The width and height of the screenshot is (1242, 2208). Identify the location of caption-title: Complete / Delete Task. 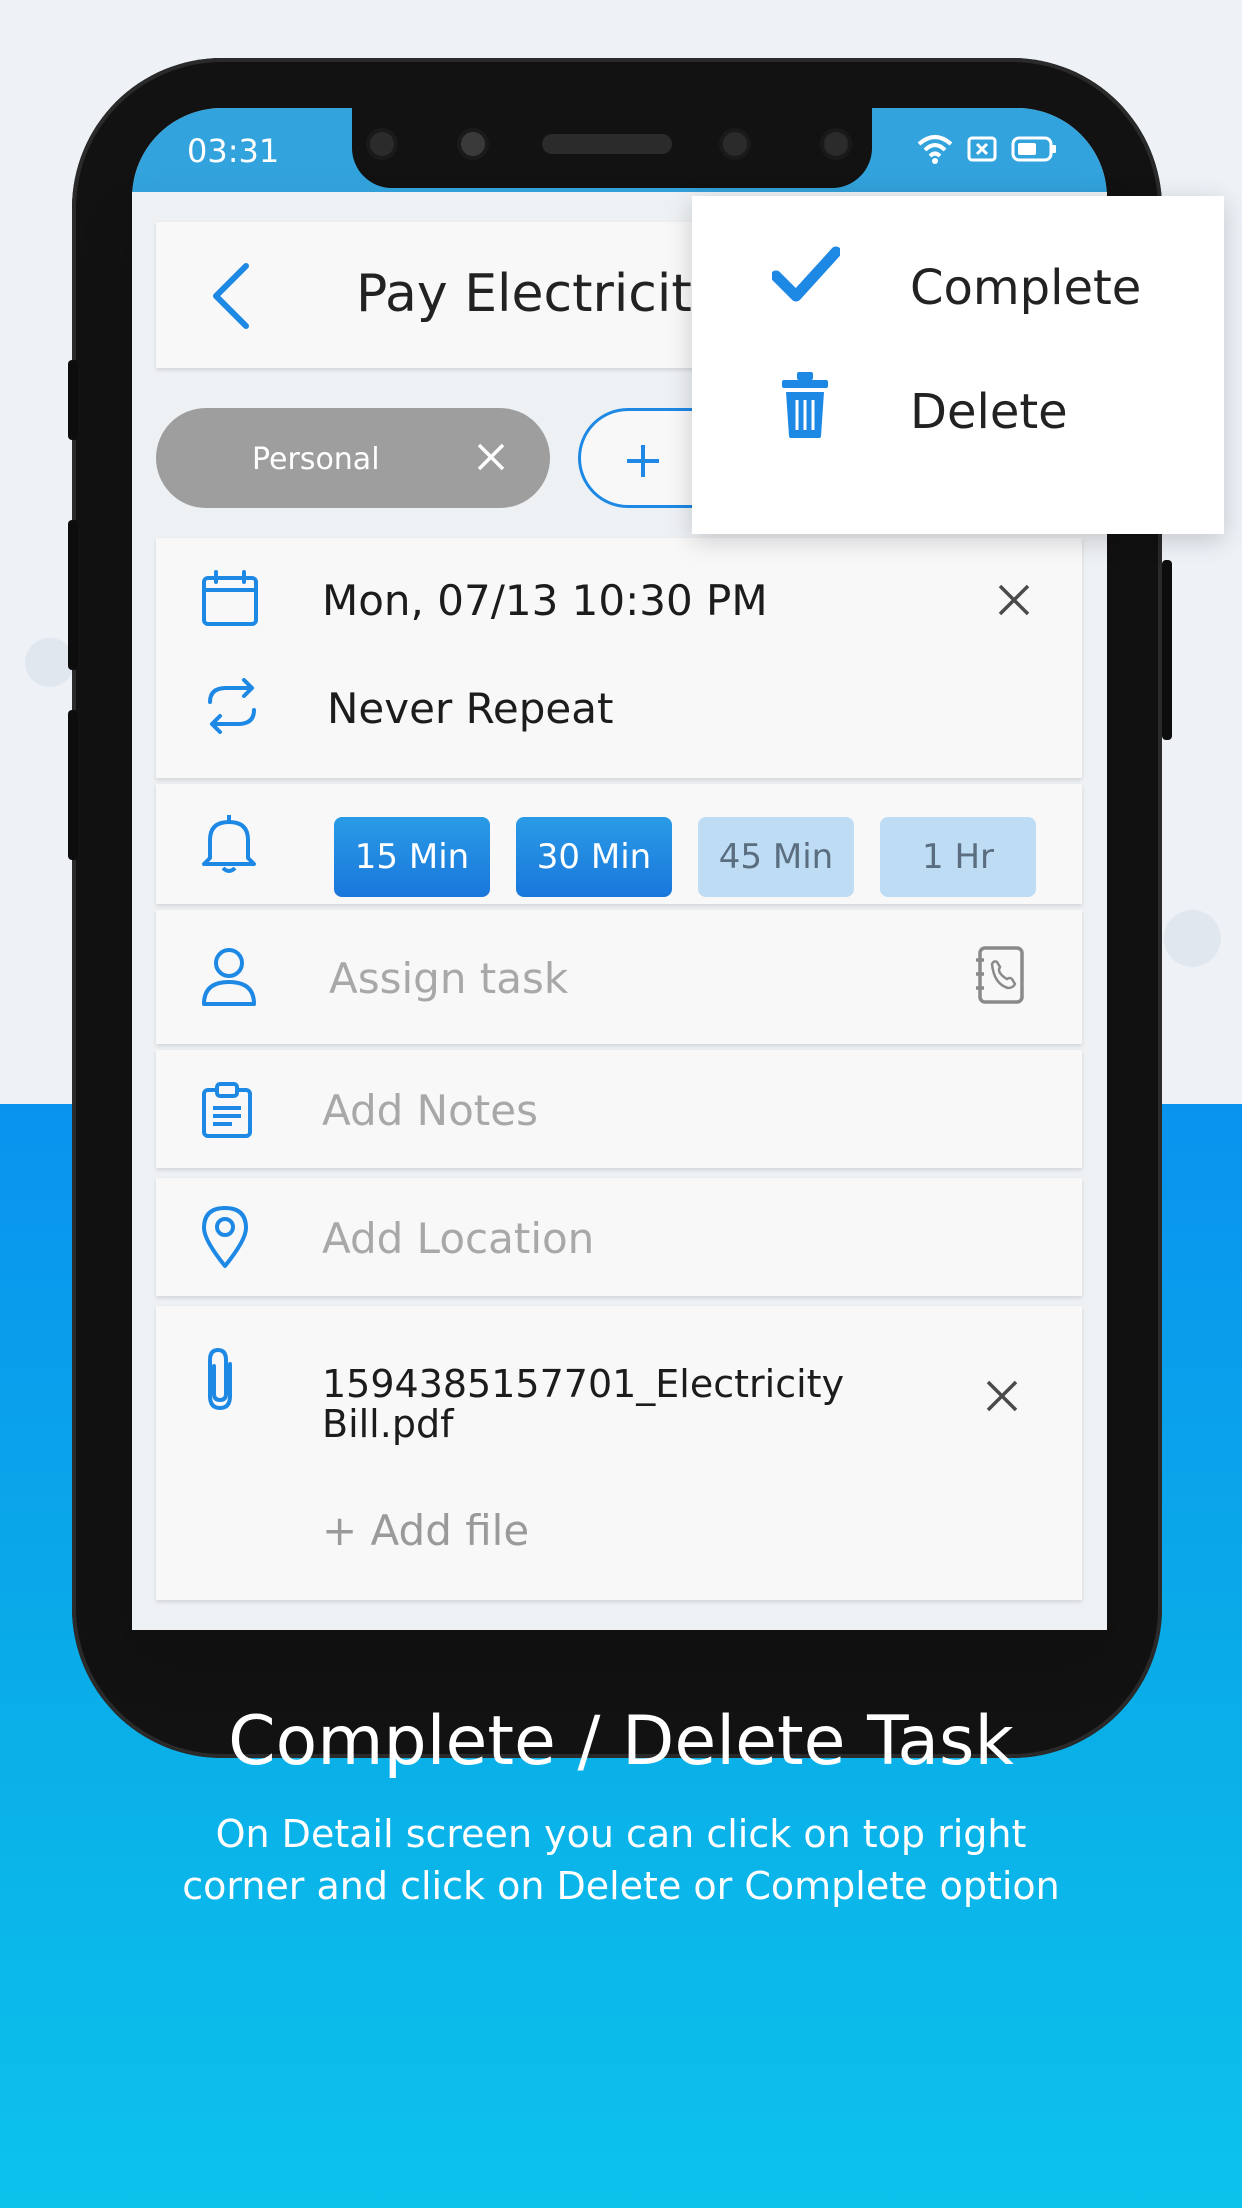
(621, 1741).